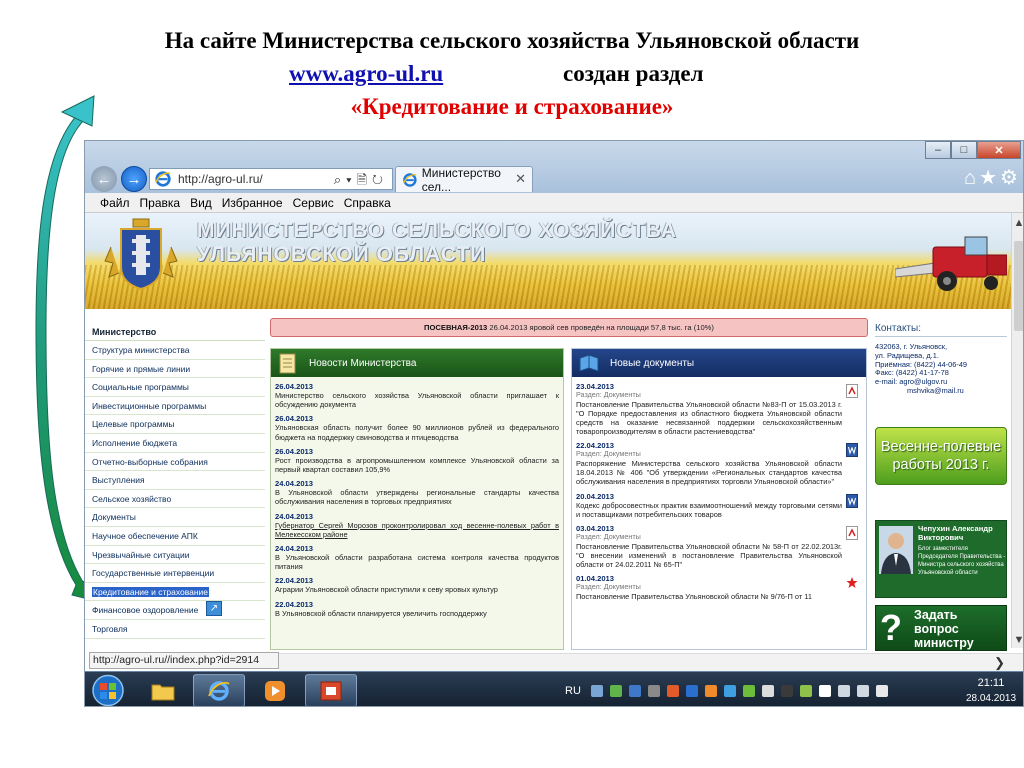 This screenshot has height=768, width=1024. I want to click on menu-edit: Правка, so click(160, 203).